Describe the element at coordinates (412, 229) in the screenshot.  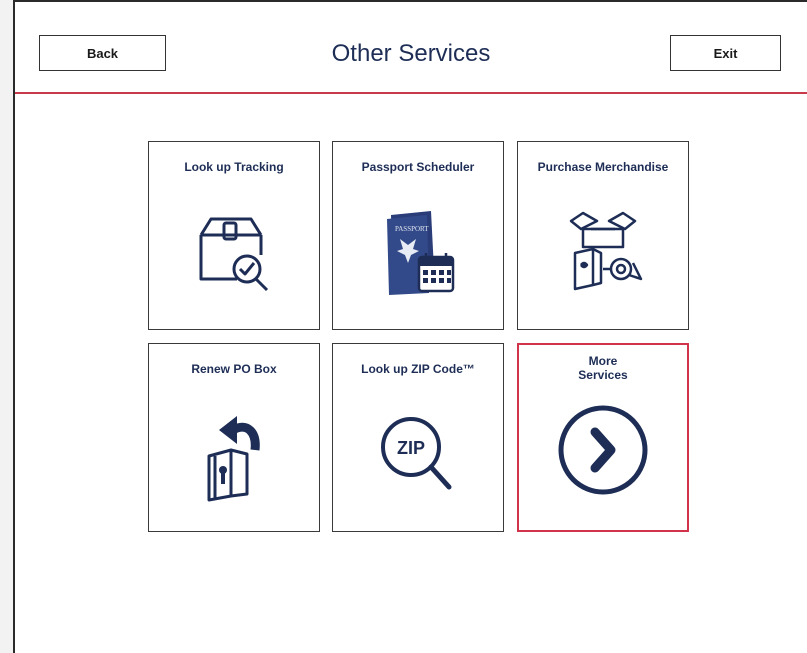
I see `svg-text: PASSPORT` at that location.